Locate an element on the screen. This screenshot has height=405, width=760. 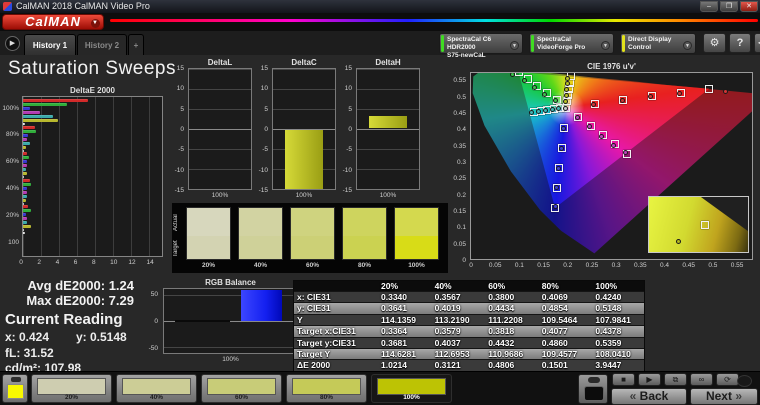
minimize-button: – is located at coordinates (709, 6).